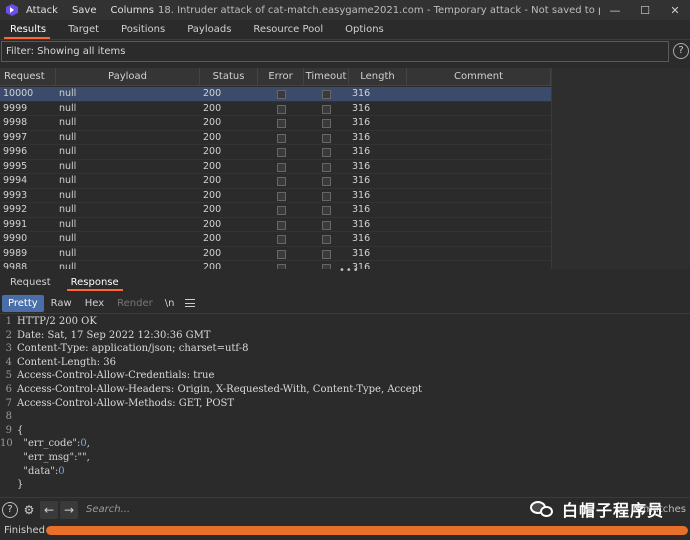  I want to click on tab-hex: Hex, so click(94, 303).